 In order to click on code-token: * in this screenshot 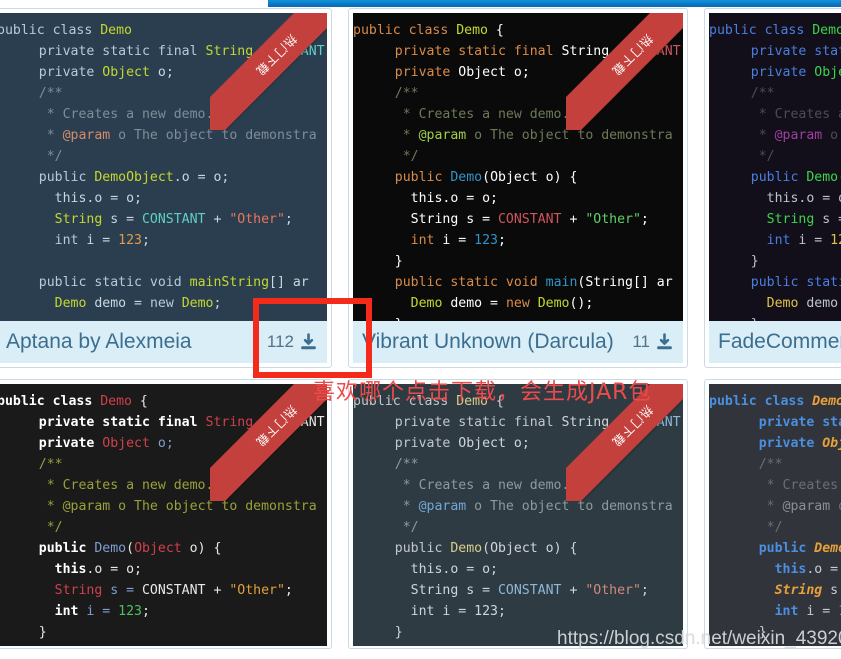, I will do `click(406, 135)`.